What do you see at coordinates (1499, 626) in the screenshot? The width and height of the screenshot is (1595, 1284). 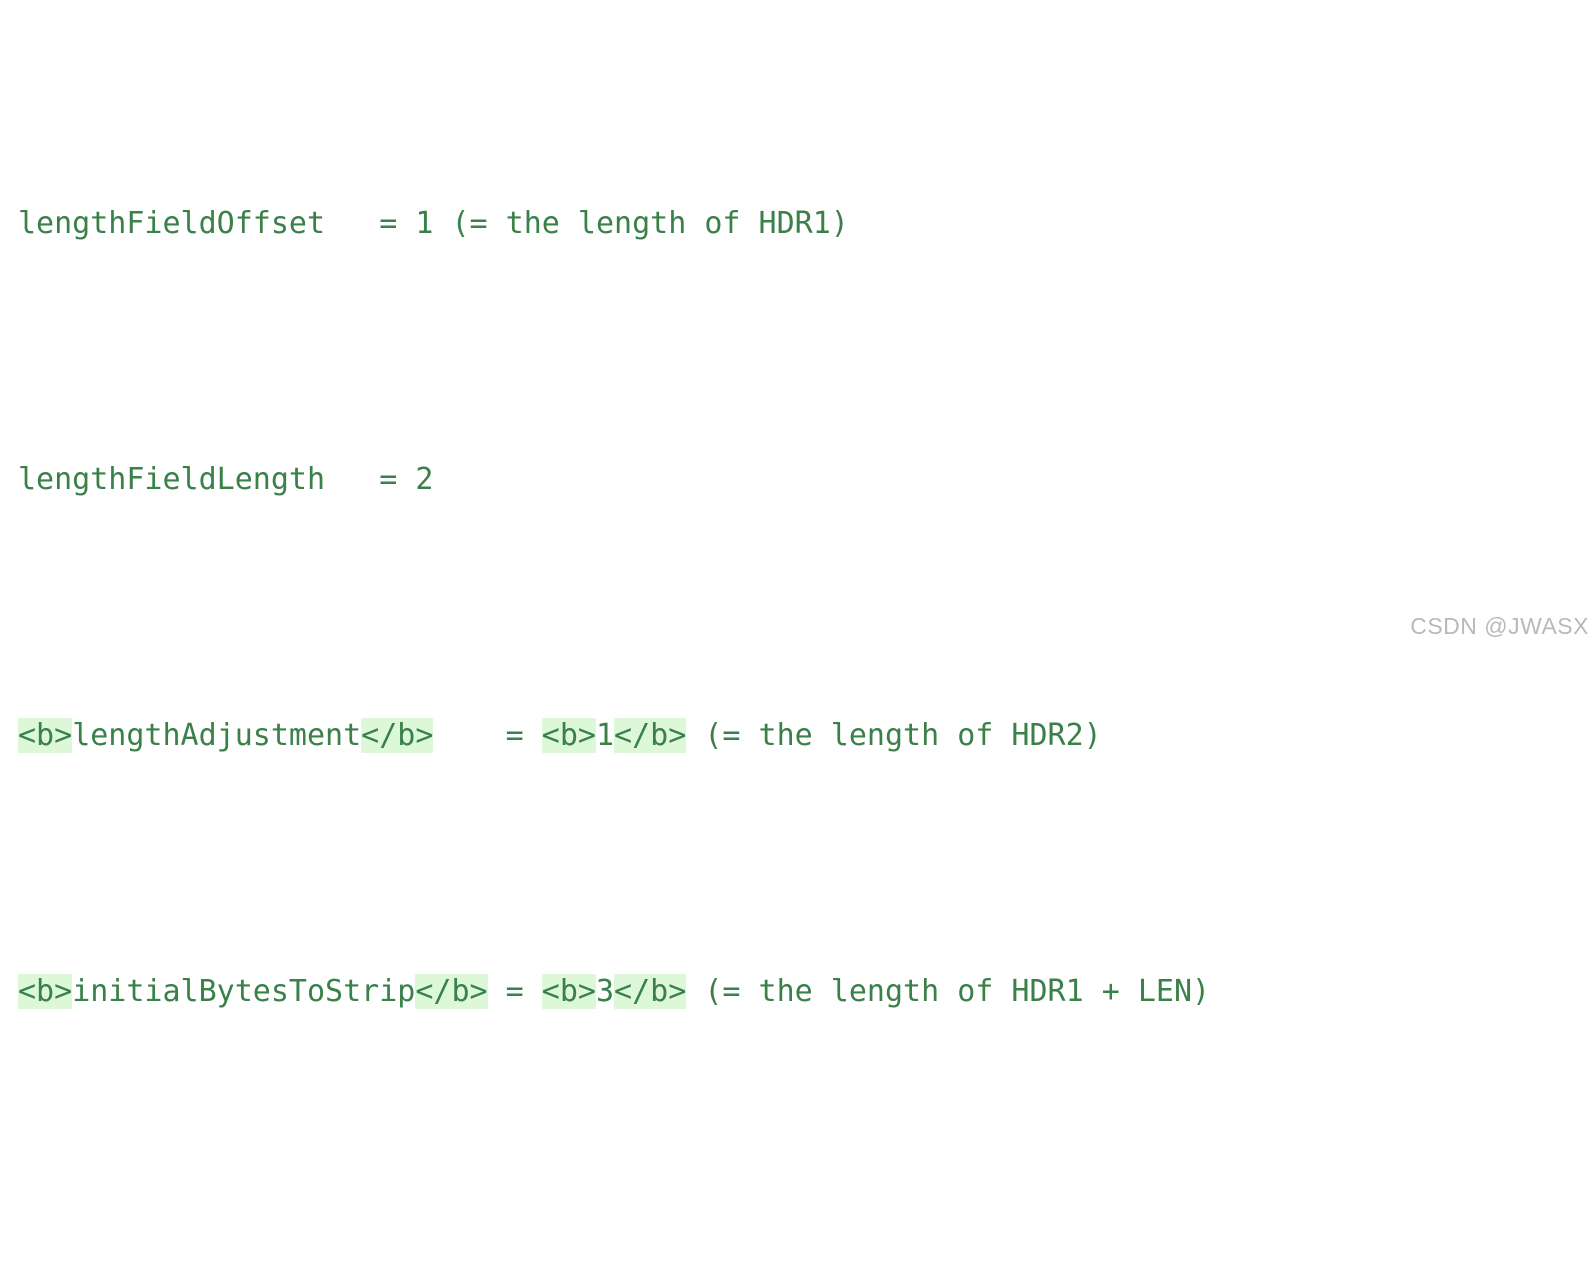 I see `csdn-watermark: CSDN @JWASX` at bounding box center [1499, 626].